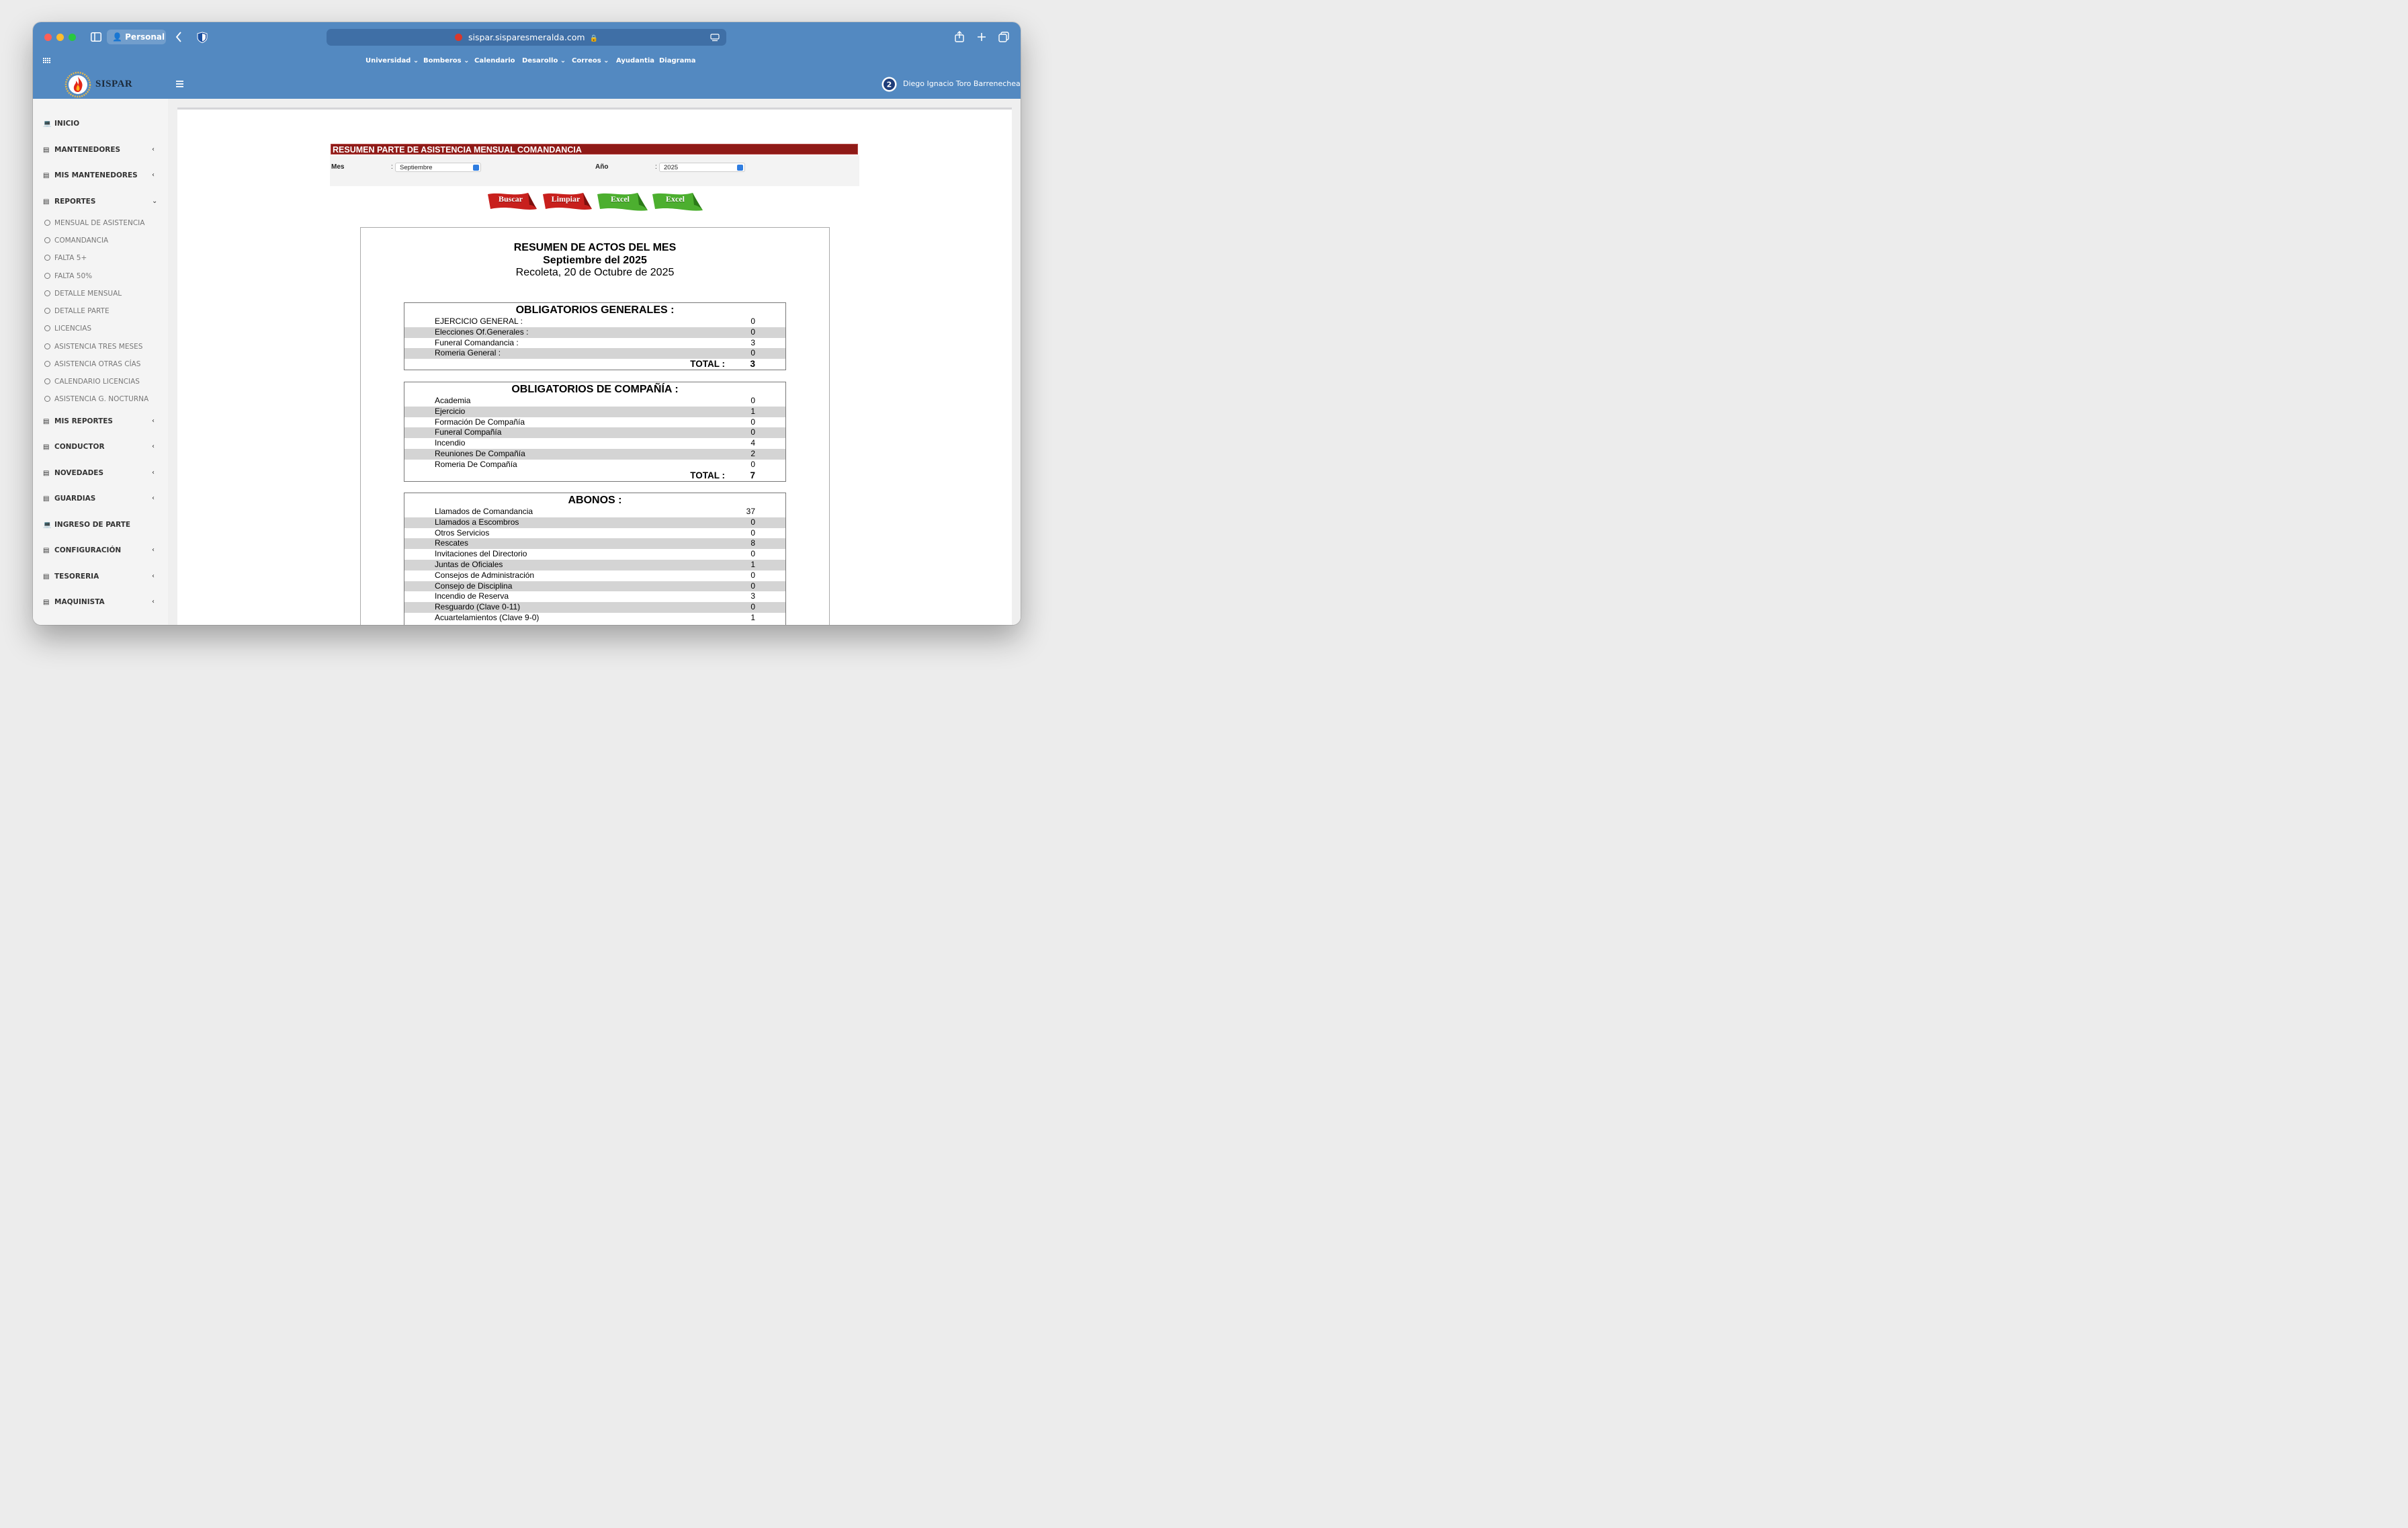 The image size is (2408, 1528). I want to click on nav-calendario: Calendario, so click(494, 61).